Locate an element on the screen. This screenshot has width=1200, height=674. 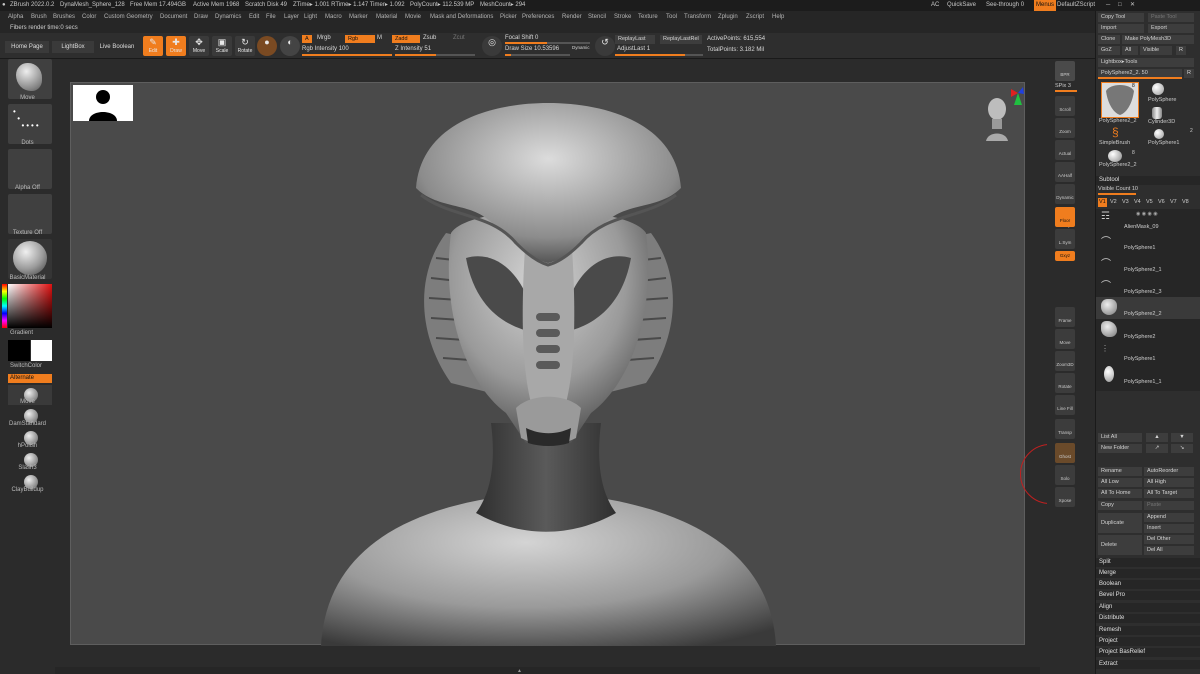
subtool-item: PolySphere2_1 is located at coordinates (1143, 270).